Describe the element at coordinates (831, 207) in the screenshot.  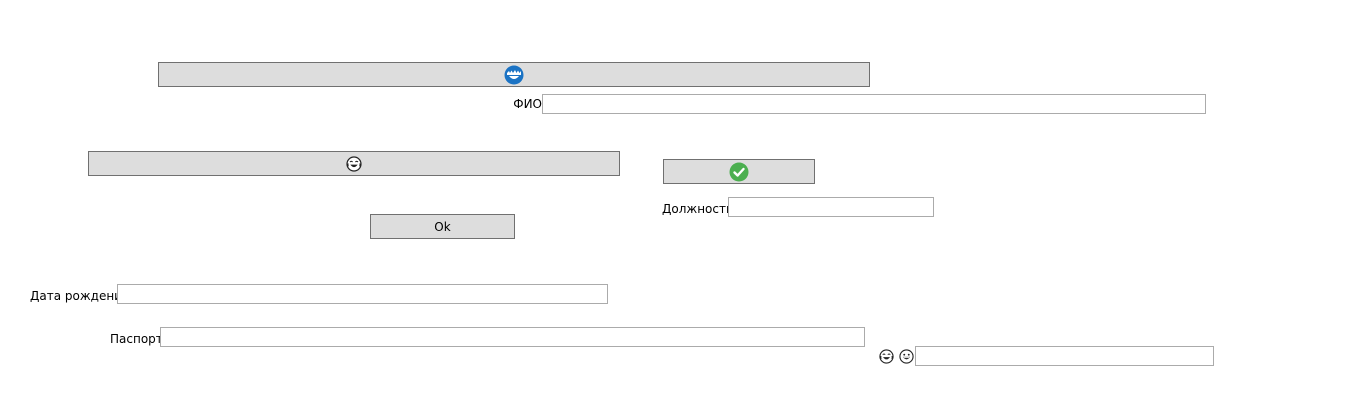
I see `position-field` at that location.